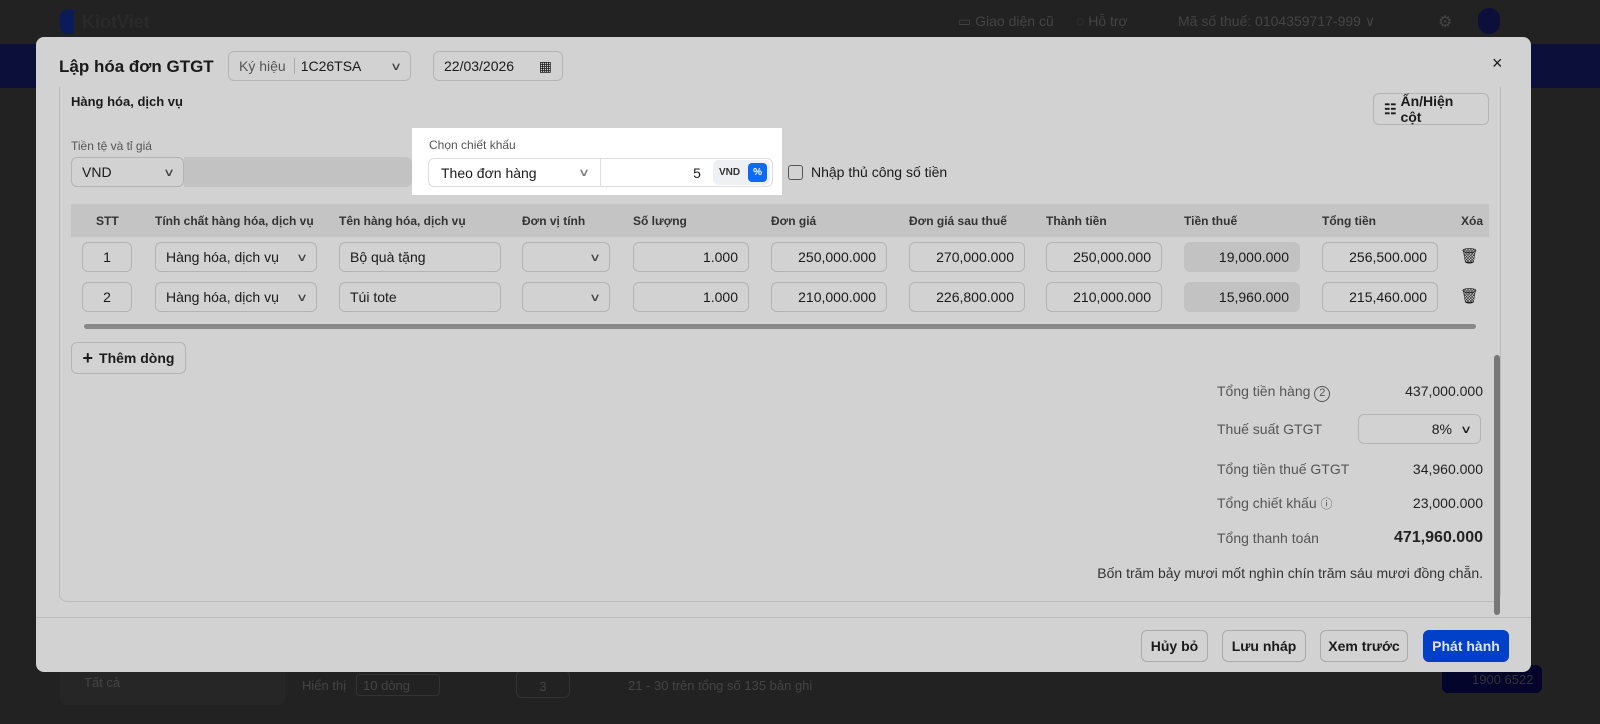 The image size is (1600, 724). What do you see at coordinates (795, 172) in the screenshot?
I see `checkbox-icon` at bounding box center [795, 172].